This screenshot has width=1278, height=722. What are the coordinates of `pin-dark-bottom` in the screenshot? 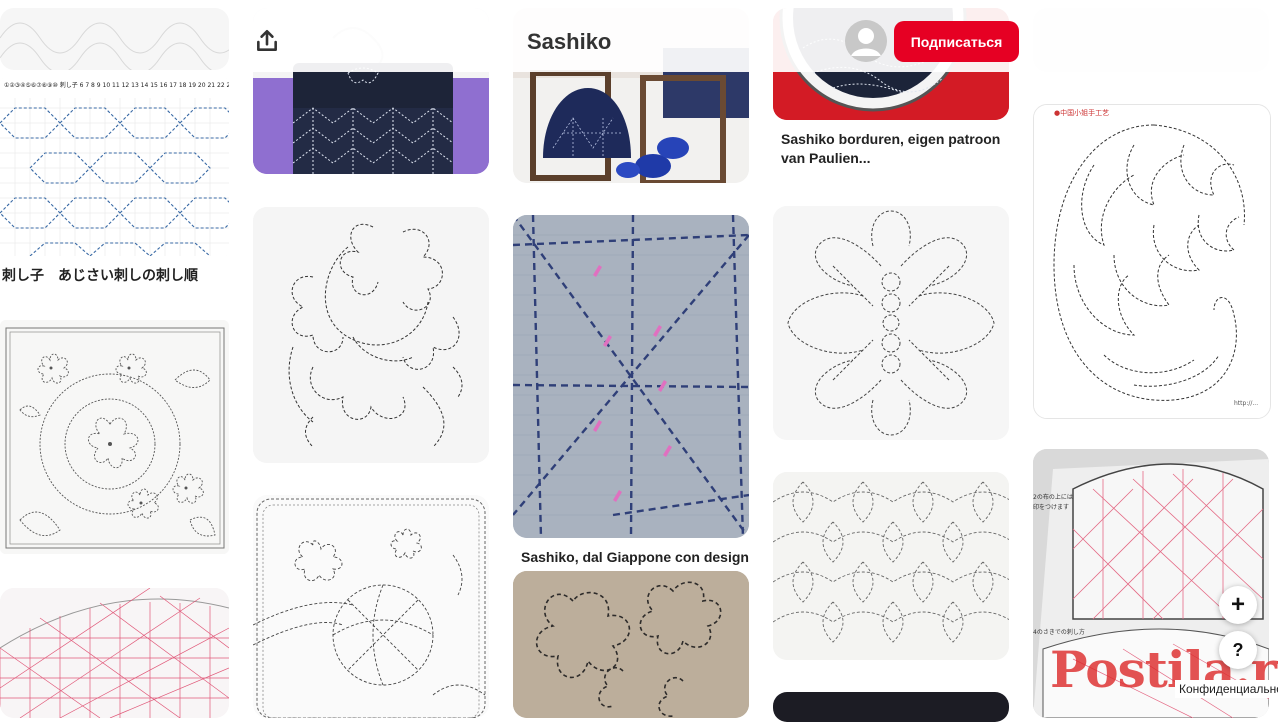 It's located at (891, 707).